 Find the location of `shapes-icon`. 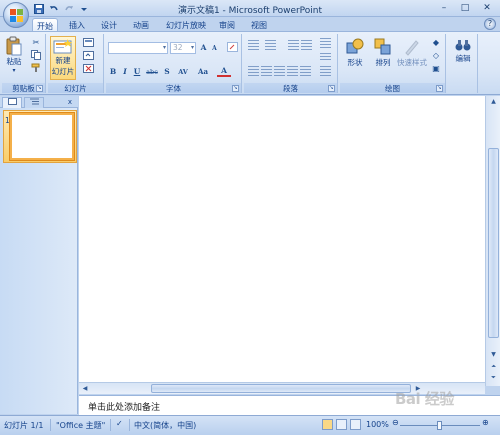

shapes-icon is located at coordinates (355, 46).